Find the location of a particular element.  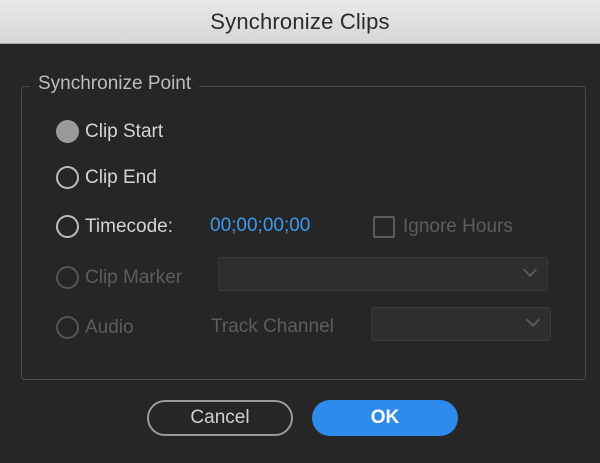

ok-button: OK is located at coordinates (385, 418).